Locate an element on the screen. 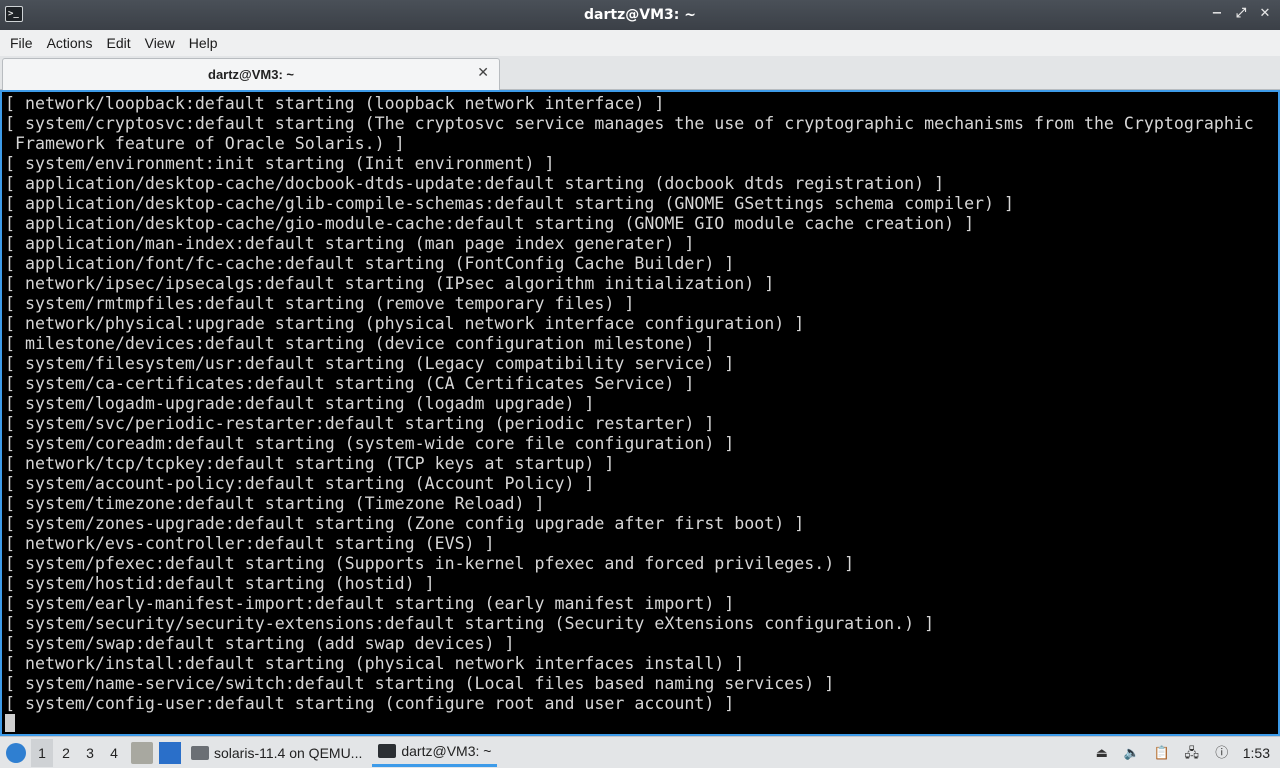 The width and height of the screenshot is (1280, 768). window-titlebar: >_ dartz@VM3: ~ − ⤢ ✕ is located at coordinates (640, 15).